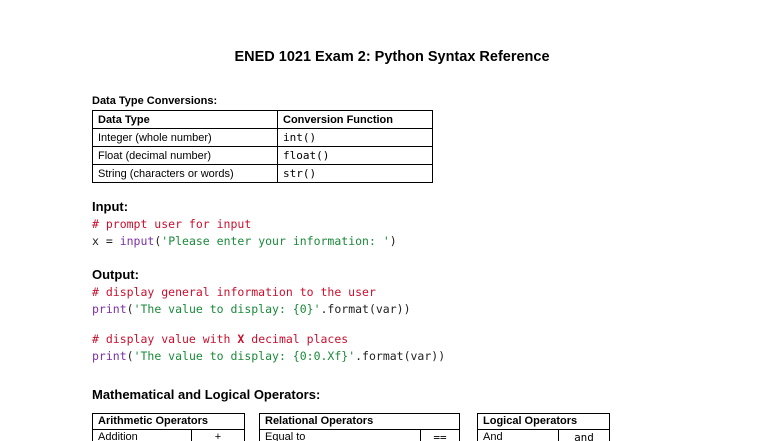 The height and width of the screenshot is (441, 784). I want to click on input-heading: Input:, so click(110, 206).